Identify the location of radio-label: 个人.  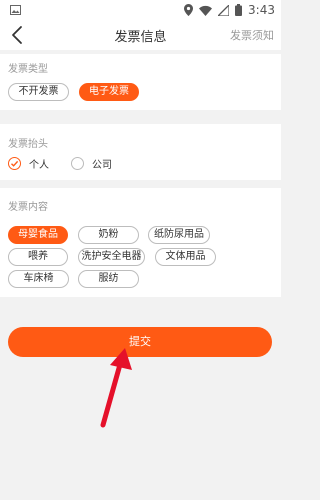
(39, 165).